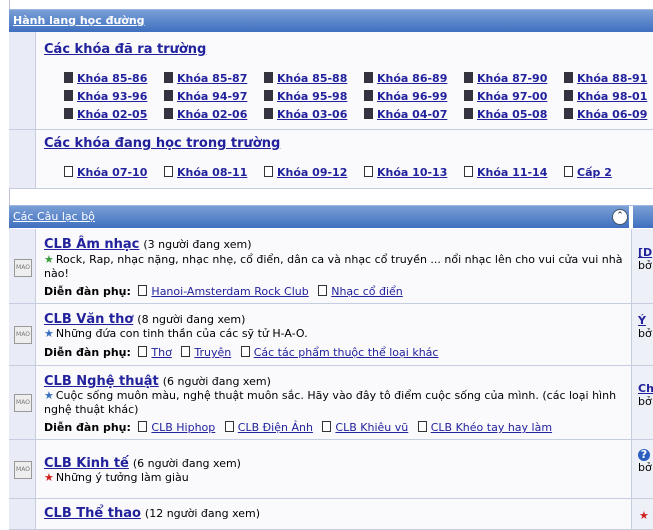  I want to click on last-post-info: Ýbở, so click(645, 327).